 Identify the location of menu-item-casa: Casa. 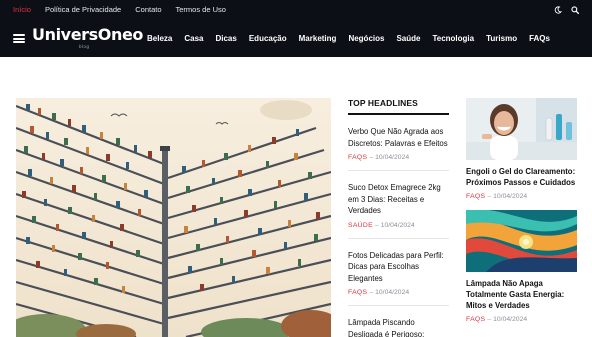
(193, 38).